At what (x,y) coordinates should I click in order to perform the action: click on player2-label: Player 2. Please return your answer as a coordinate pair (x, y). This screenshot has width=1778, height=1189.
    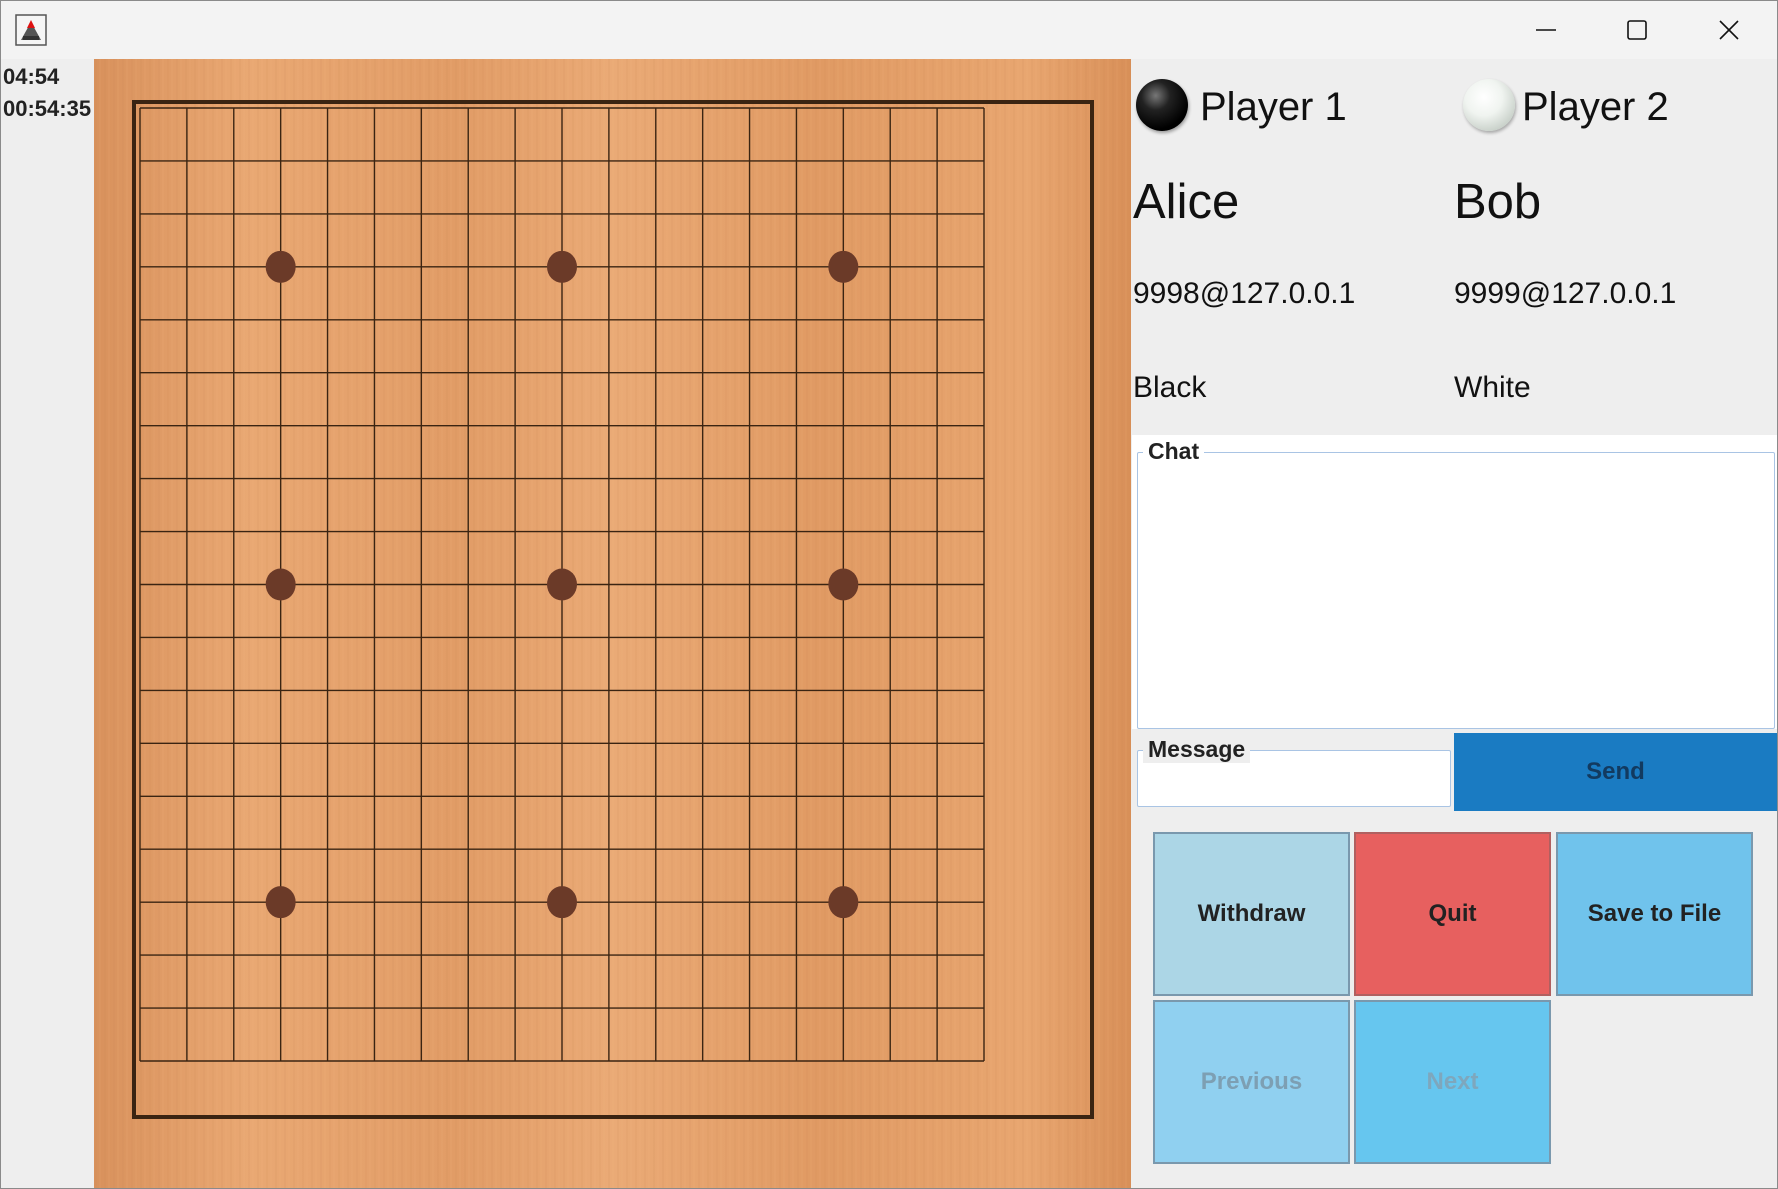
    Looking at the image, I should click on (1595, 107).